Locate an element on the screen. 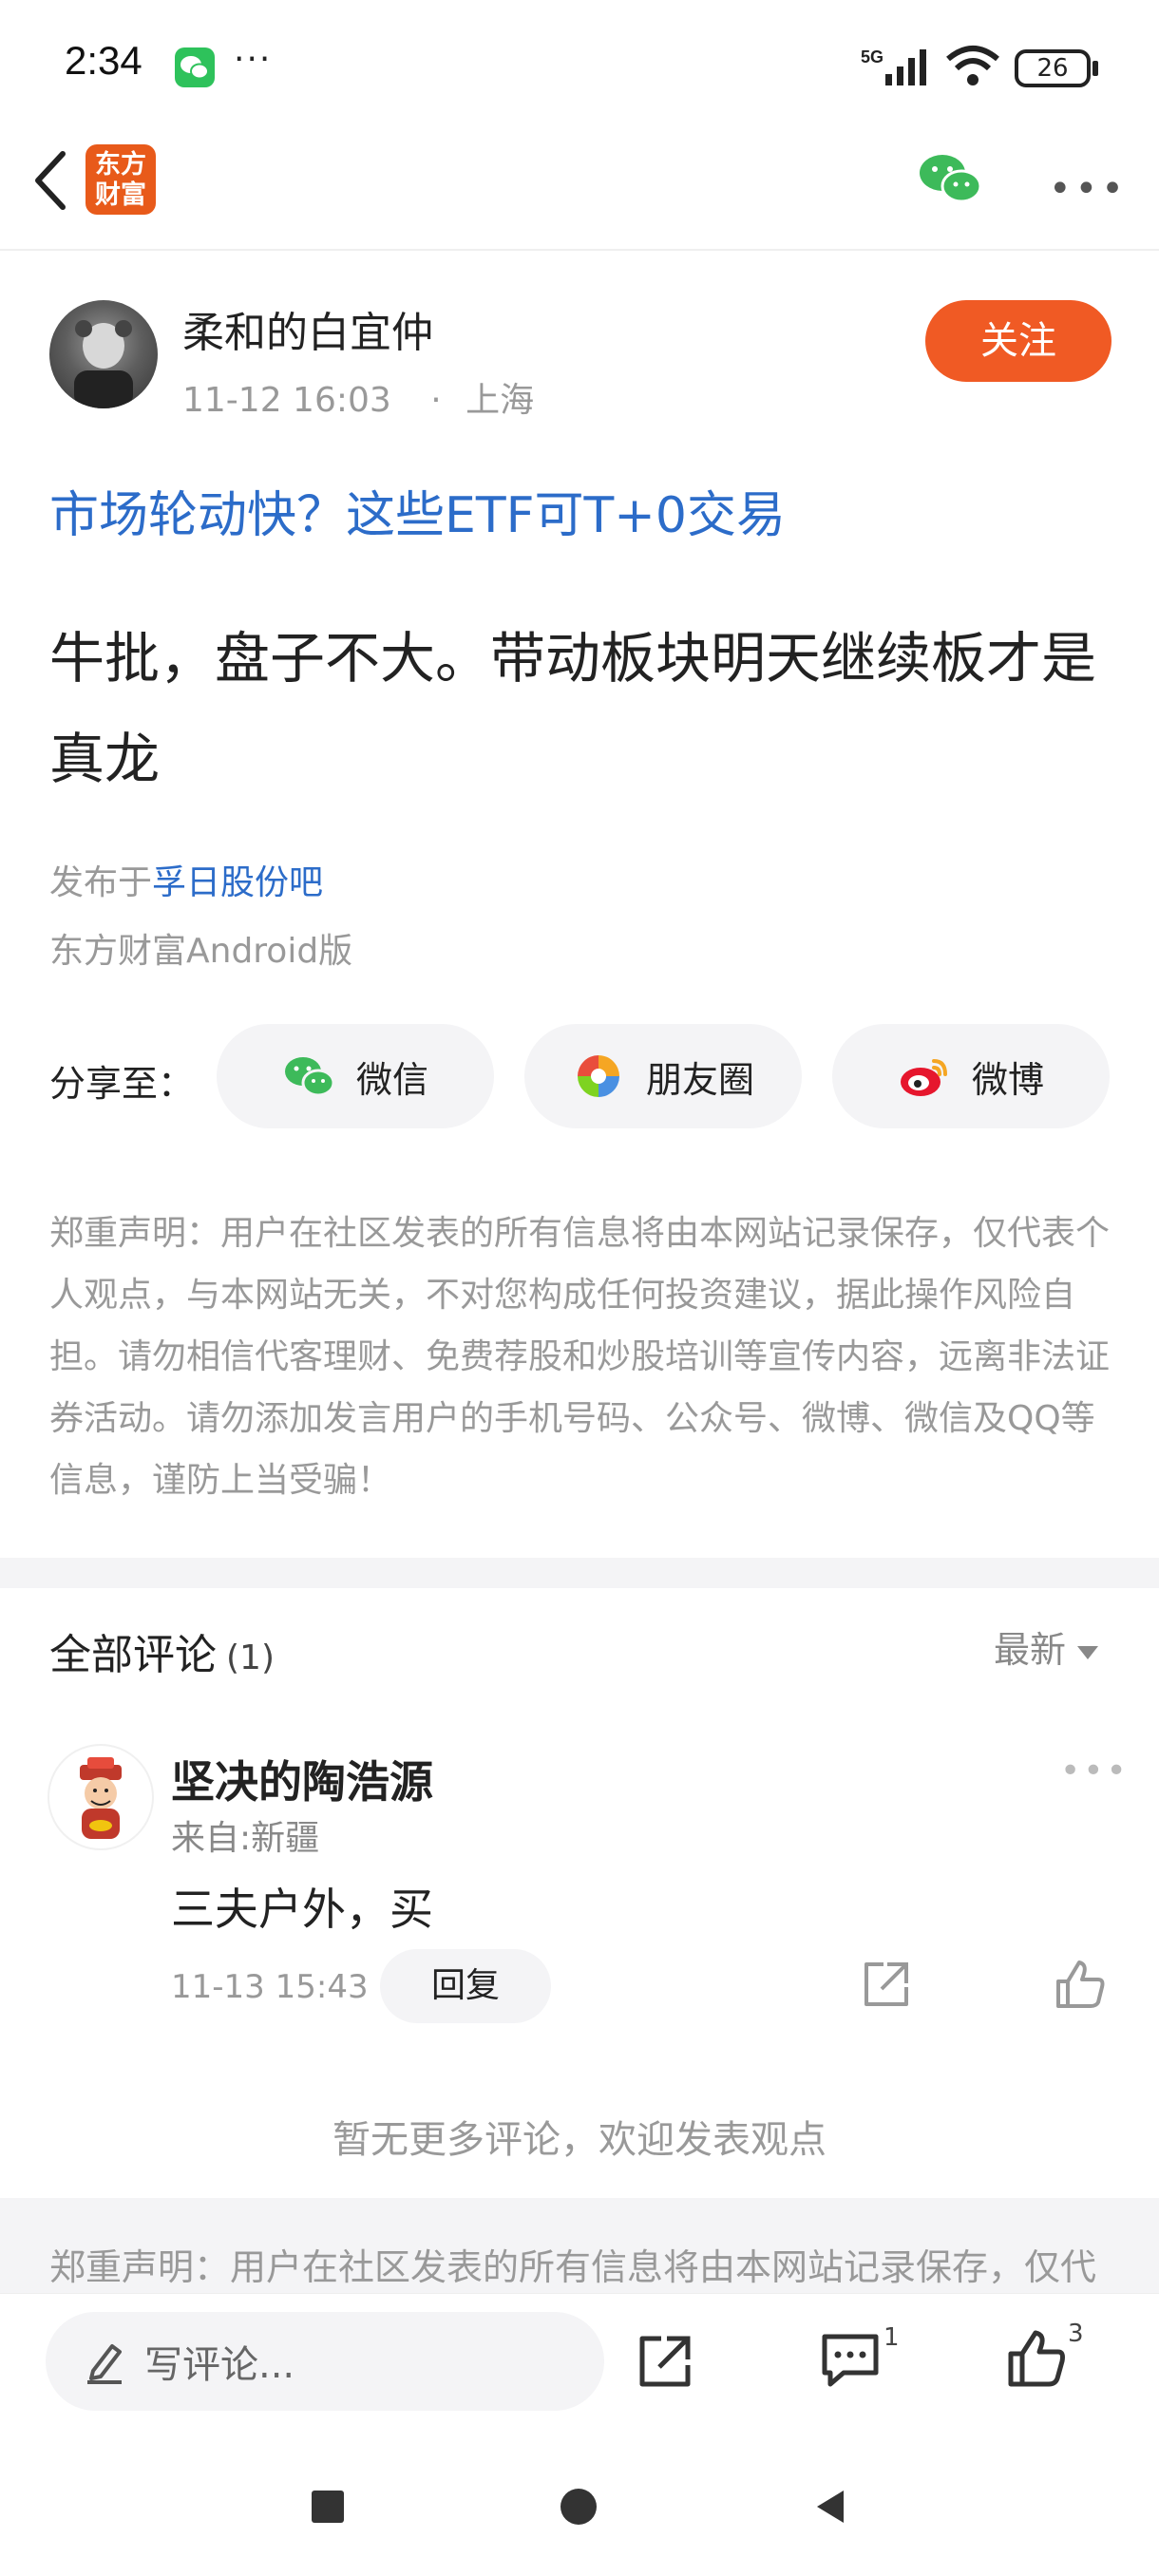 Image resolution: width=1159 pixels, height=2576 pixels. share-button is located at coordinates (665, 2361).